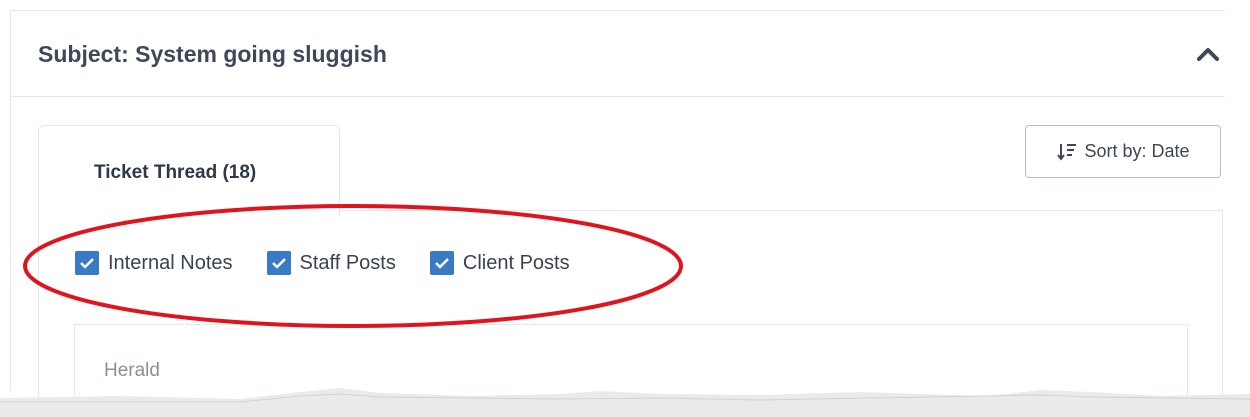 The image size is (1250, 417). What do you see at coordinates (170, 262) in the screenshot?
I see `filter-label: Internal Notes` at bounding box center [170, 262].